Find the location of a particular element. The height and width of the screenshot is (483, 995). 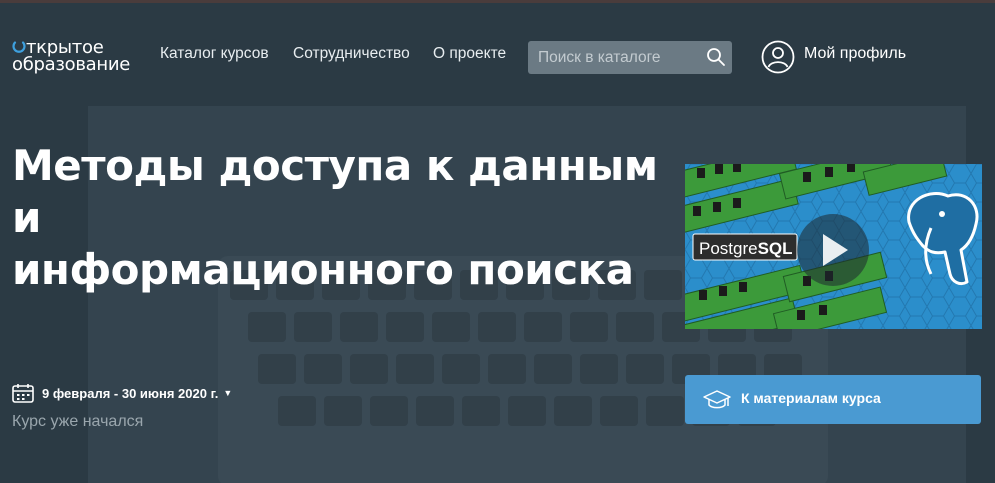

svg-text: PostgreSQL is located at coordinates (746, 248).